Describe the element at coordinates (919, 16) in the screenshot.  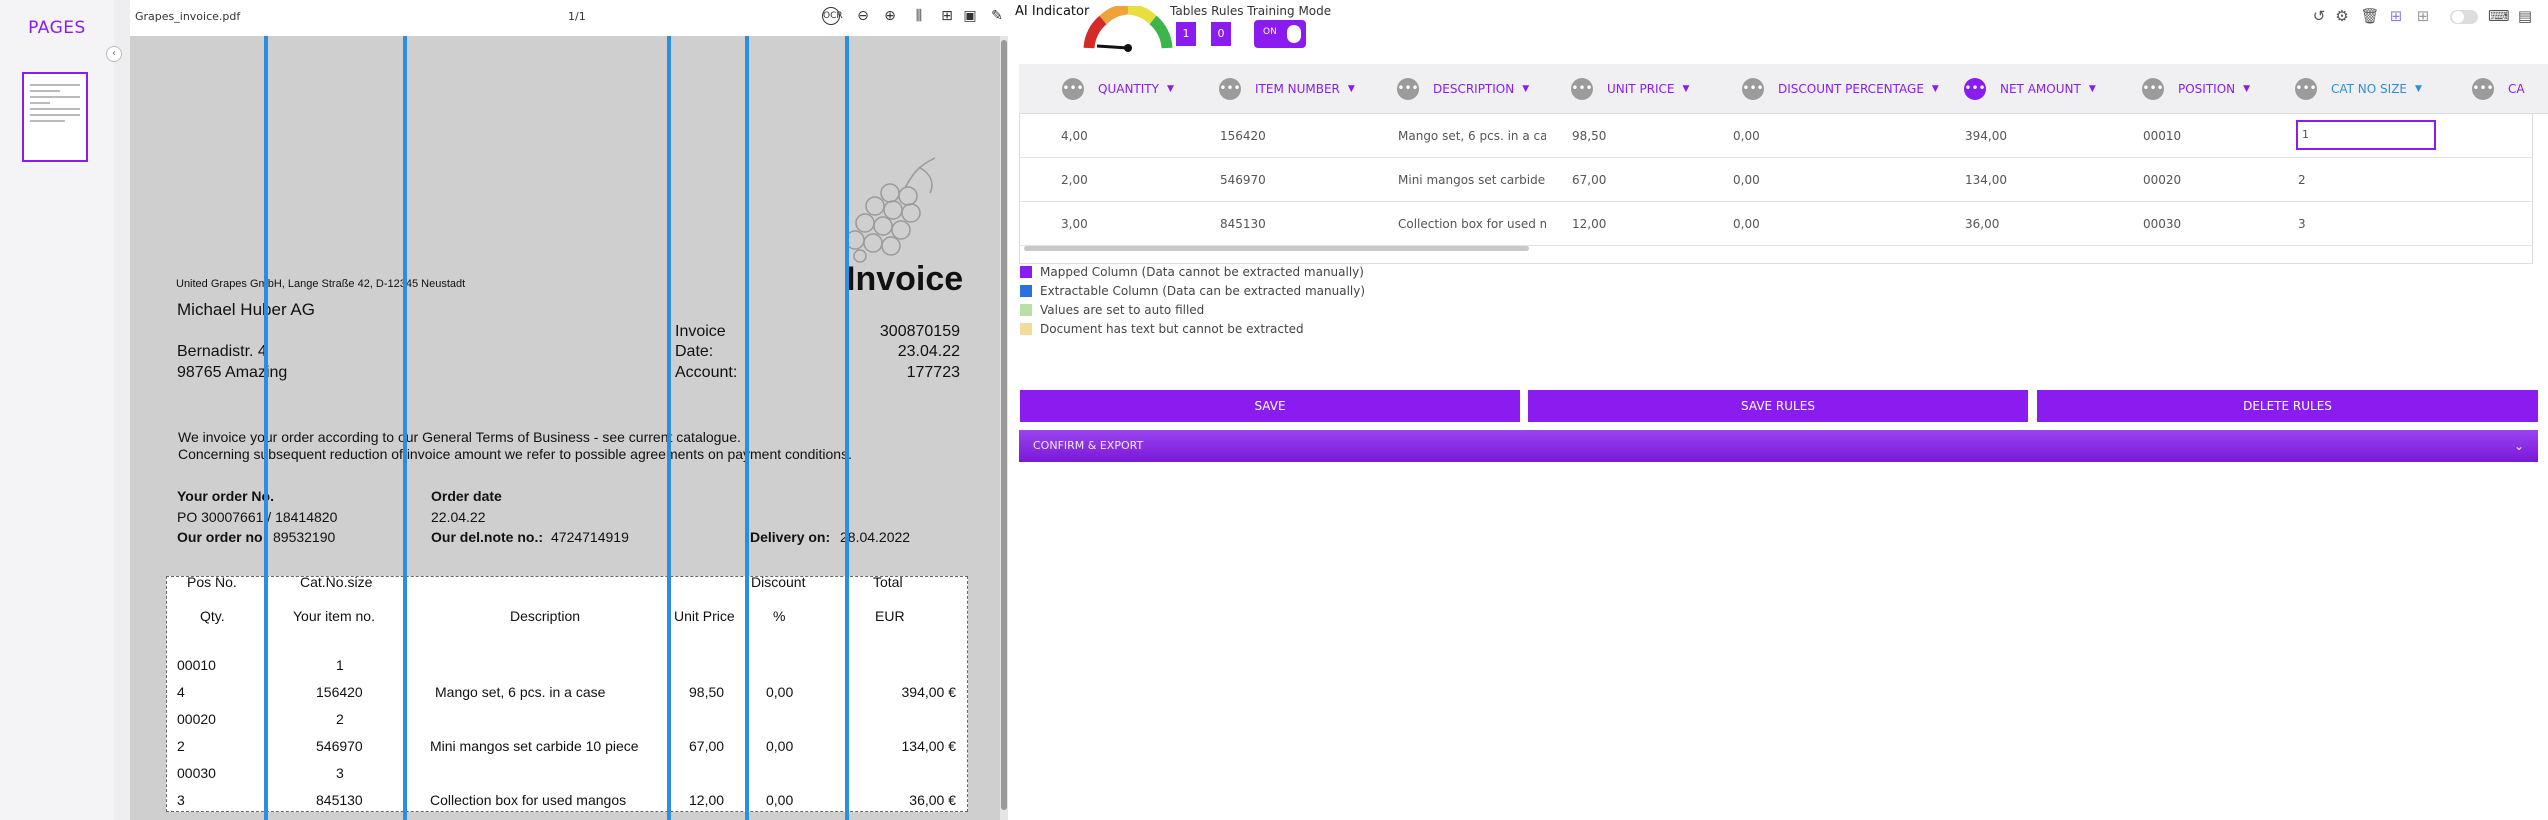
I see `columns-icon: ⫼` at that location.